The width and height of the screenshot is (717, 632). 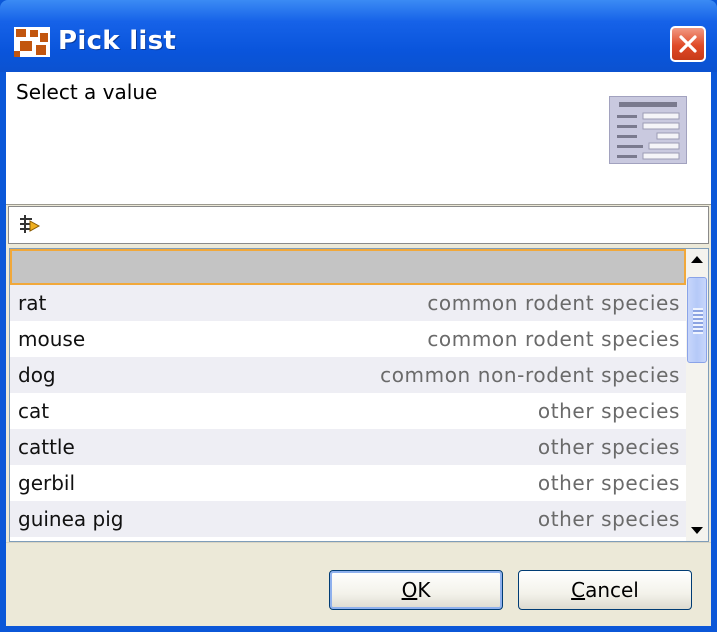 What do you see at coordinates (117, 41) in the screenshot?
I see `dialog-title: Pick list` at bounding box center [117, 41].